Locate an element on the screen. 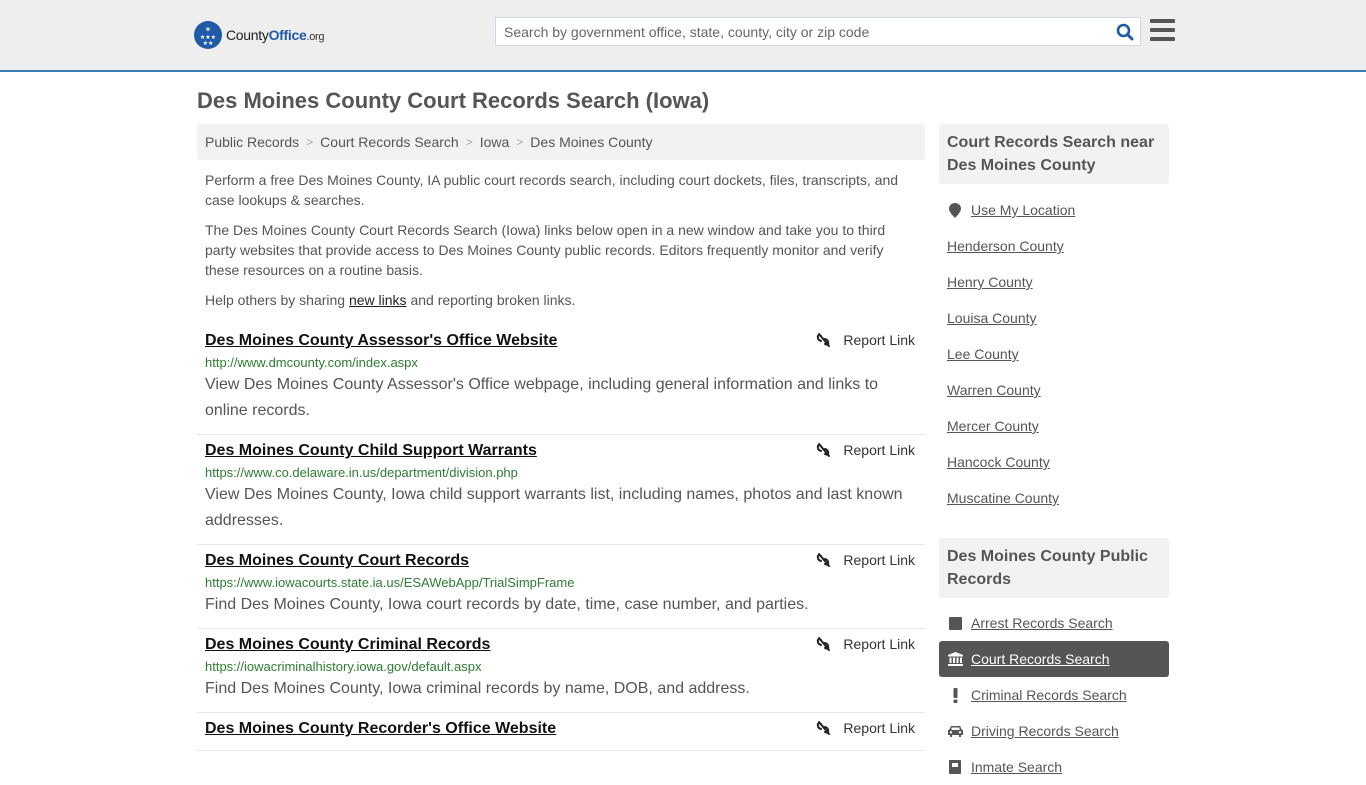  nearby-county-item: Warren County is located at coordinates (1054, 390).